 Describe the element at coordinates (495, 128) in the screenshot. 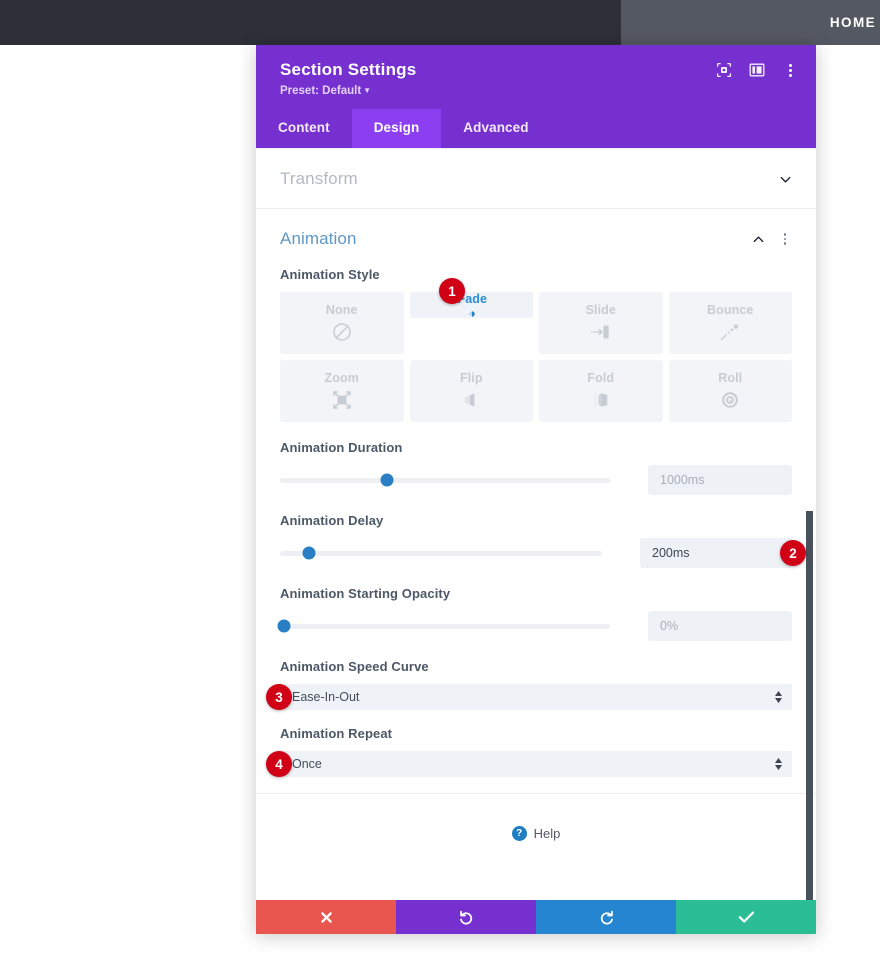

I see `tab-advanced: Advanced` at that location.